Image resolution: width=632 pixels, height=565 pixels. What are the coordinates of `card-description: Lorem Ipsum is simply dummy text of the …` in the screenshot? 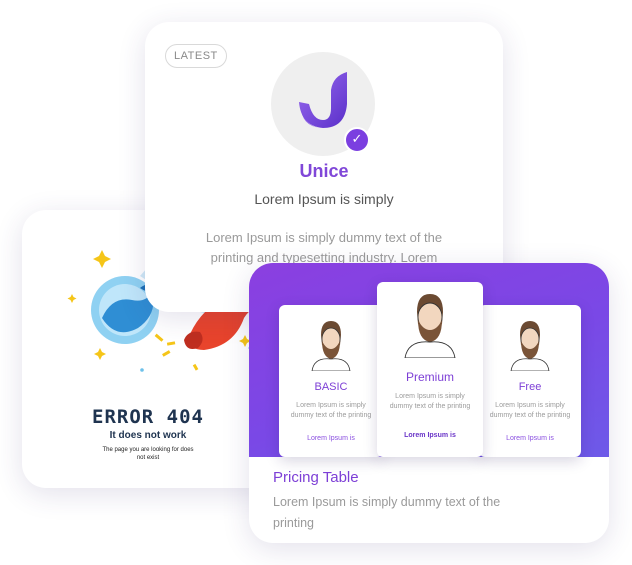 It's located at (324, 247).